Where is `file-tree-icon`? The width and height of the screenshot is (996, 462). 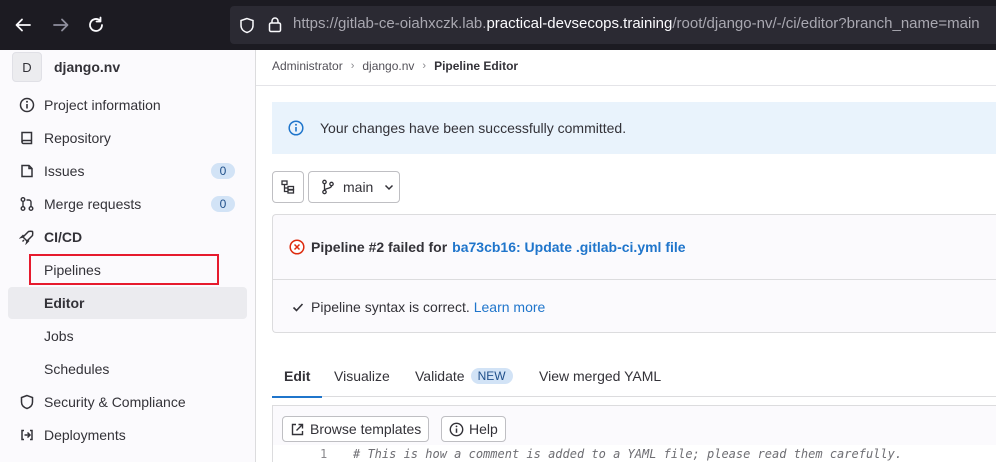
file-tree-icon is located at coordinates (288, 187).